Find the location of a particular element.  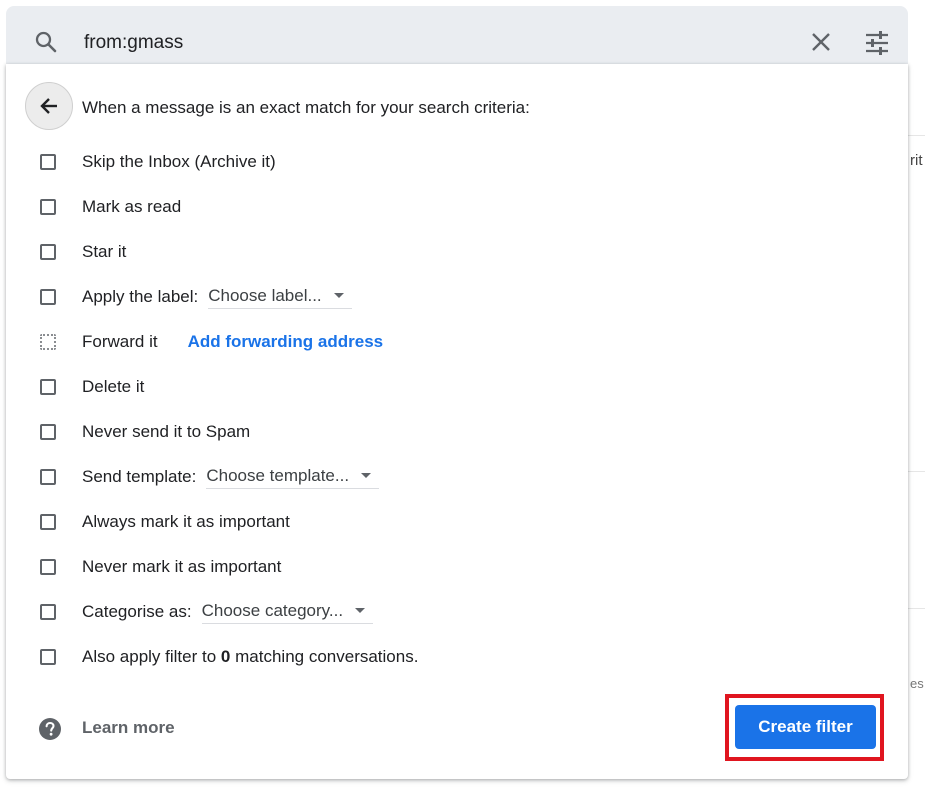

delete-it-checkbox is located at coordinates (48, 387).